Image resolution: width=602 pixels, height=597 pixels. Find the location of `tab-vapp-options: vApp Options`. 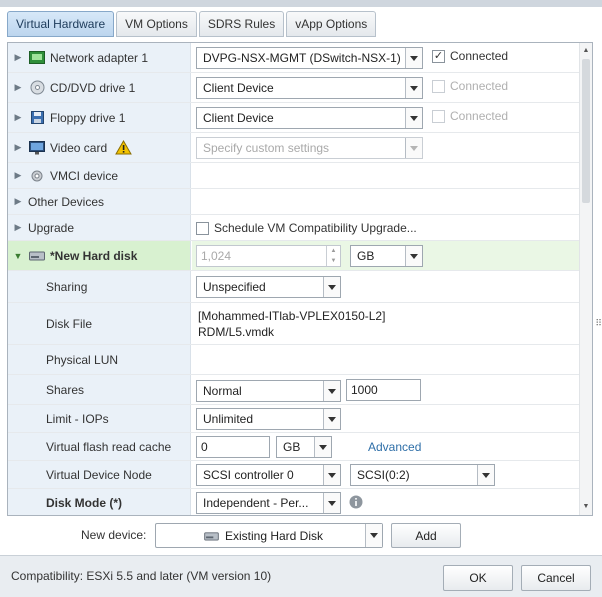

tab-vapp-options: vApp Options is located at coordinates (331, 24).